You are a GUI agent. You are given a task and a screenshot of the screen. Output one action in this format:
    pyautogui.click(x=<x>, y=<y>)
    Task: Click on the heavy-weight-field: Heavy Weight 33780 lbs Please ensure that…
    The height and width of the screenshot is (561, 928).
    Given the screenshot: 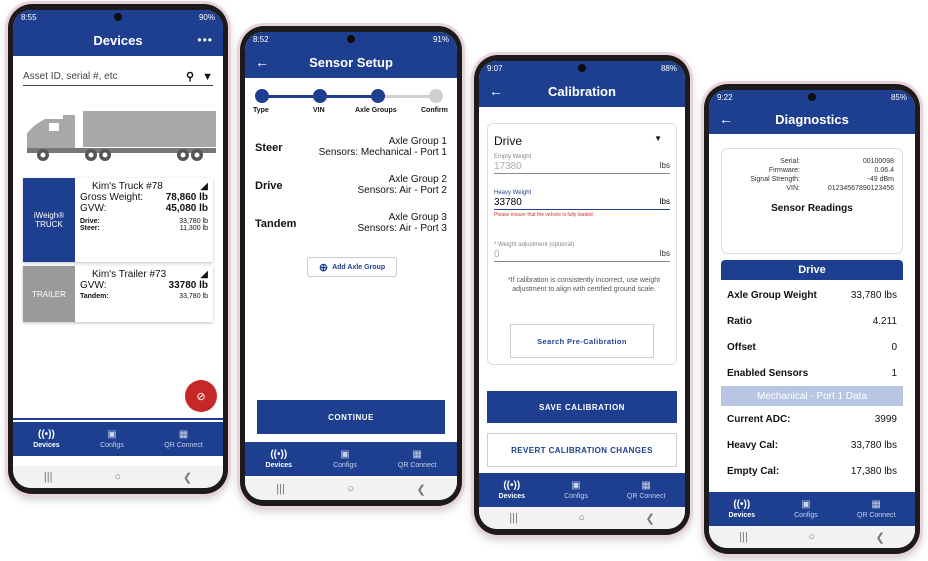 What is the action you would take?
    pyautogui.click(x=582, y=204)
    